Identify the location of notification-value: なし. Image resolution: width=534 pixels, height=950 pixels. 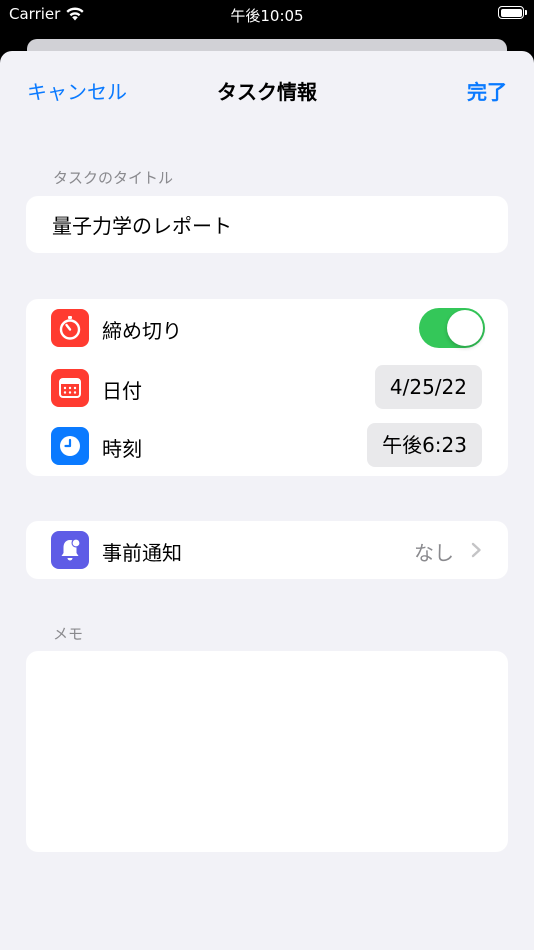
(434, 553).